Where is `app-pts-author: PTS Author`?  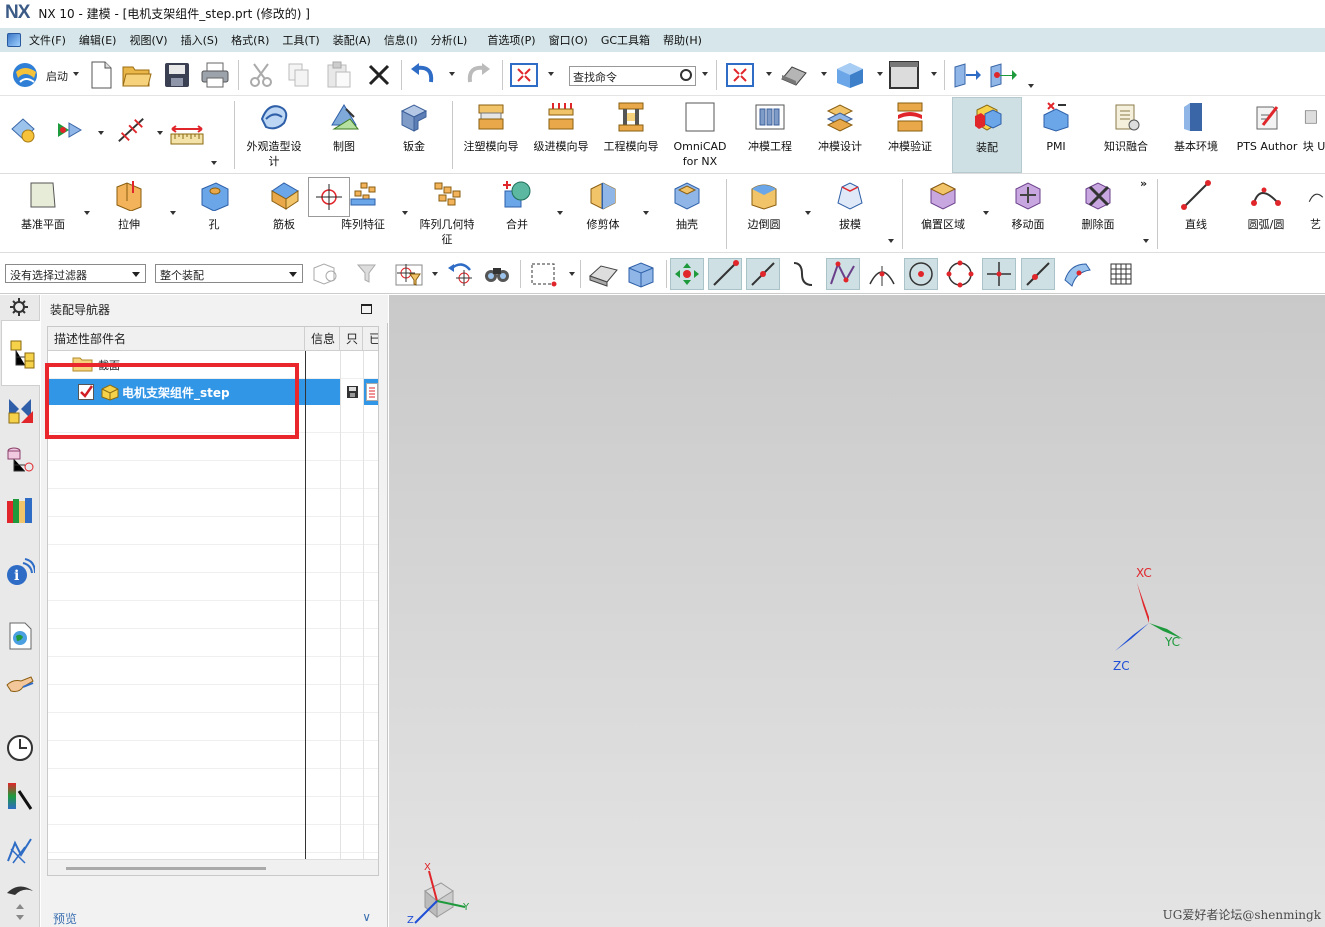
app-pts-author: PTS Author is located at coordinates (1267, 135).